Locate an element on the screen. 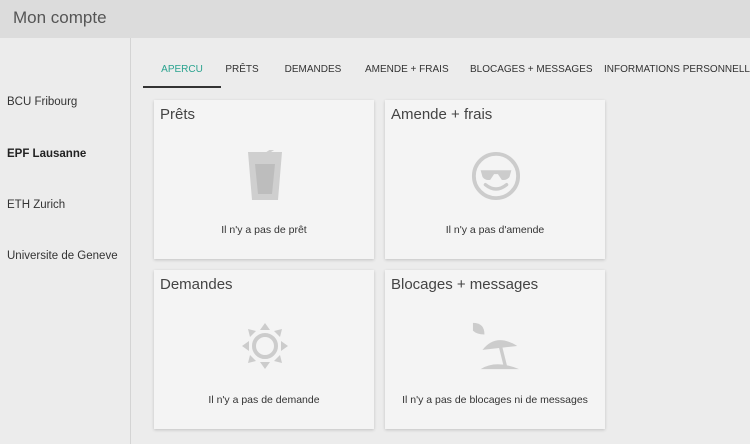 This screenshot has width=750, height=444. sidebar-item-bcu-fribourg: BCU Fribourg is located at coordinates (42, 102).